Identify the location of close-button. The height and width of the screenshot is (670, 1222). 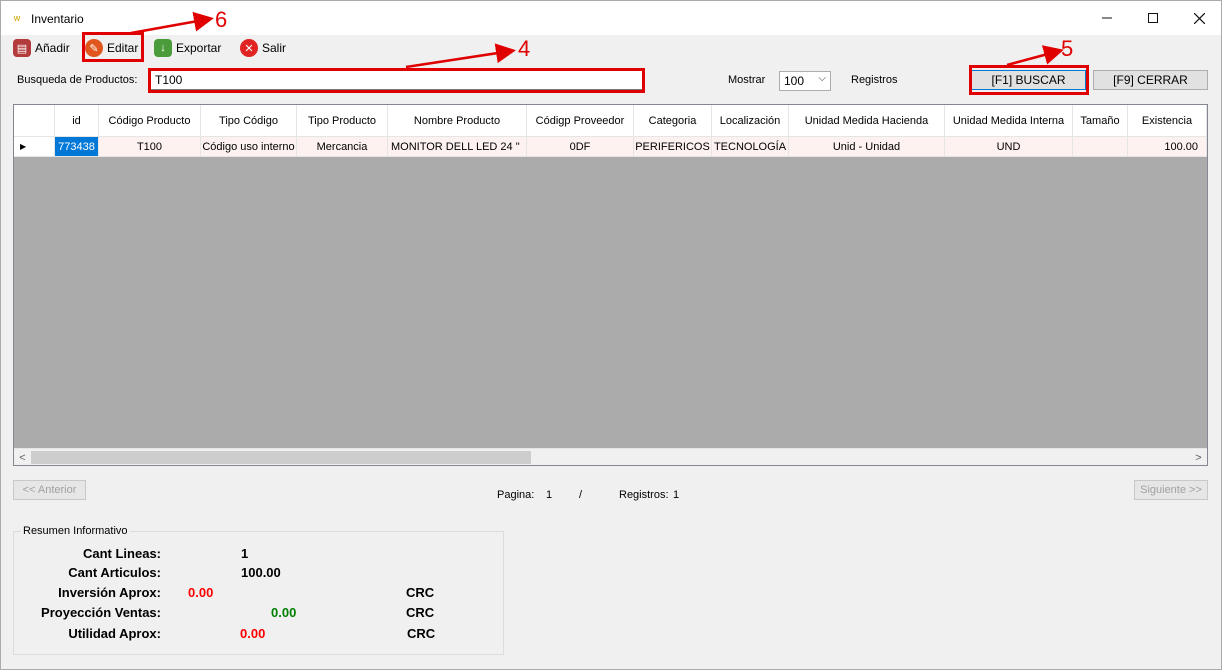
(1199, 18).